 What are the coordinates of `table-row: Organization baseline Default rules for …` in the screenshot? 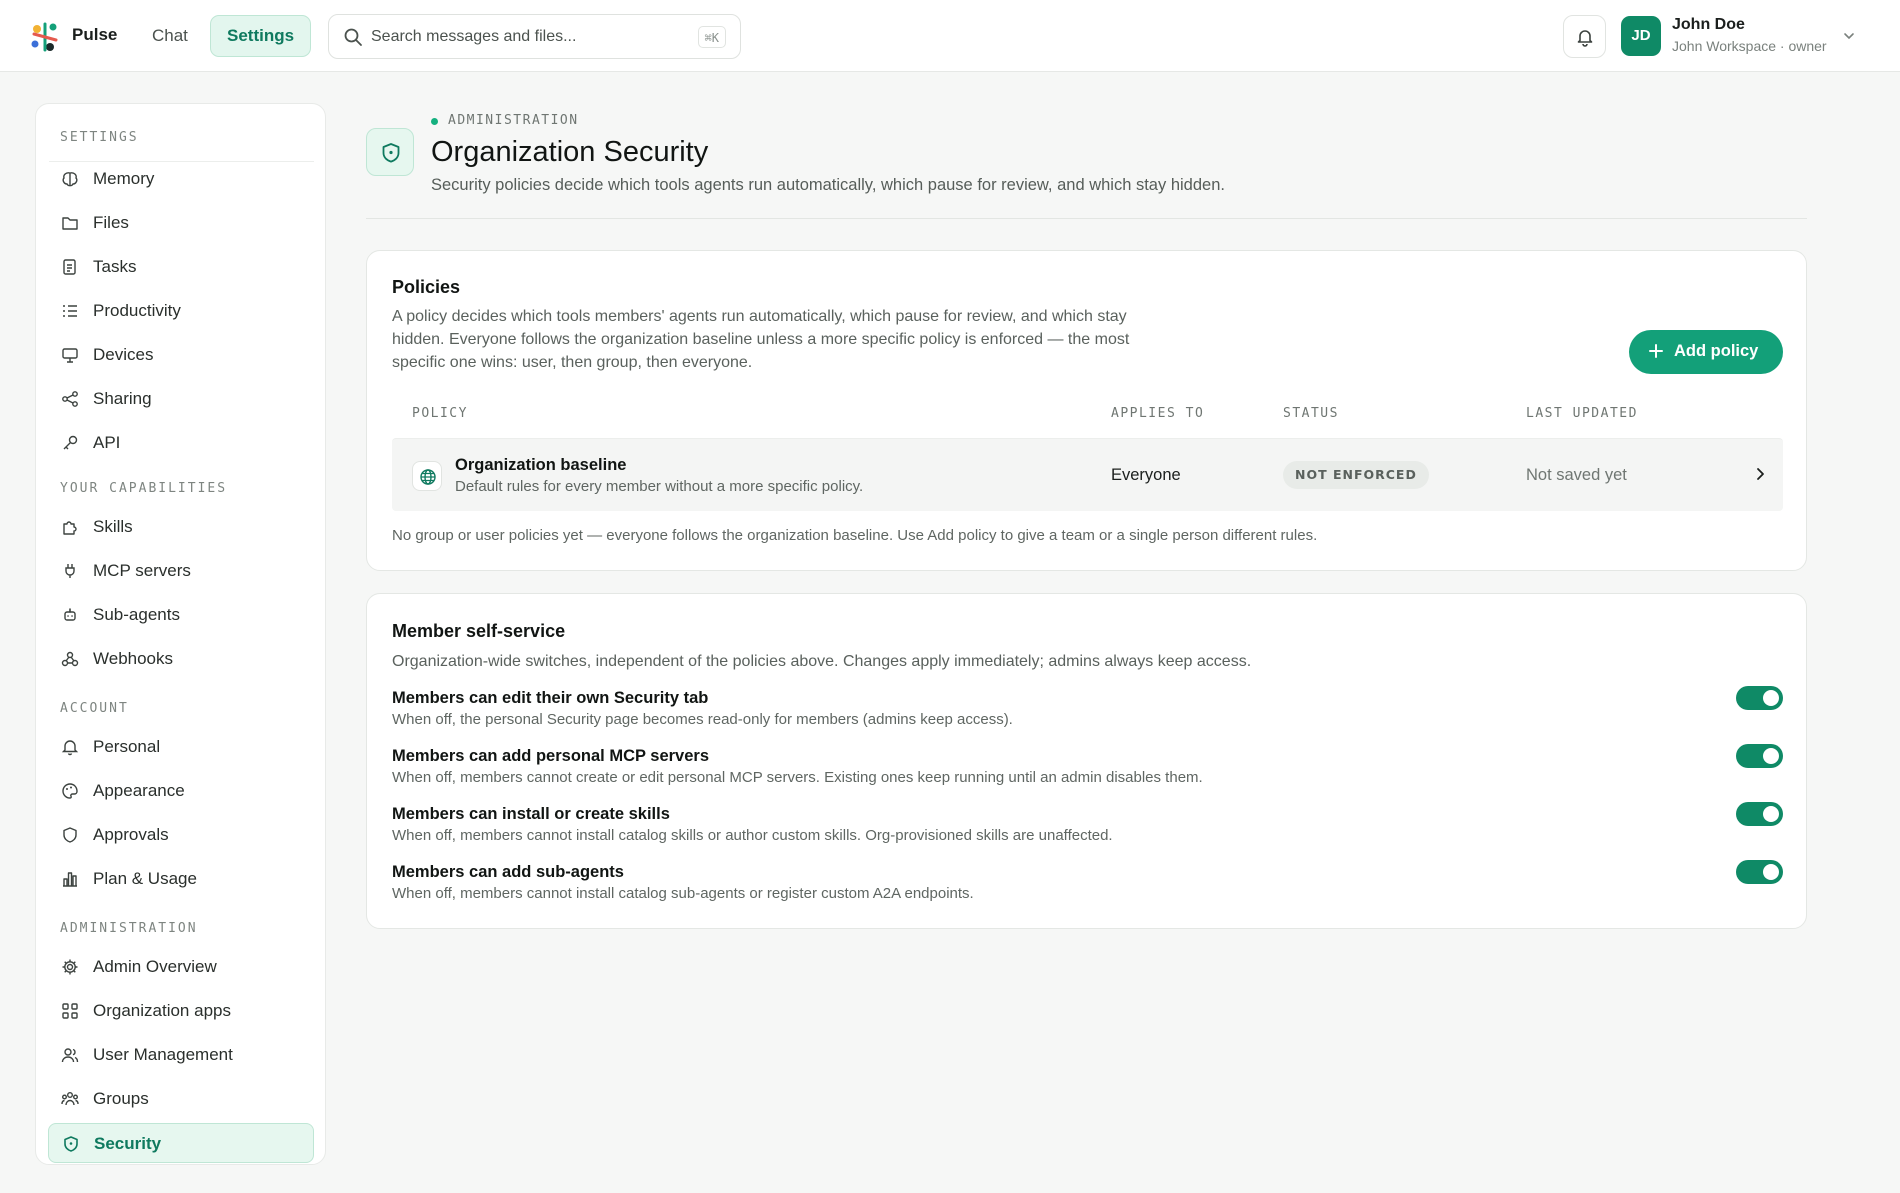 It's located at (1087, 474).